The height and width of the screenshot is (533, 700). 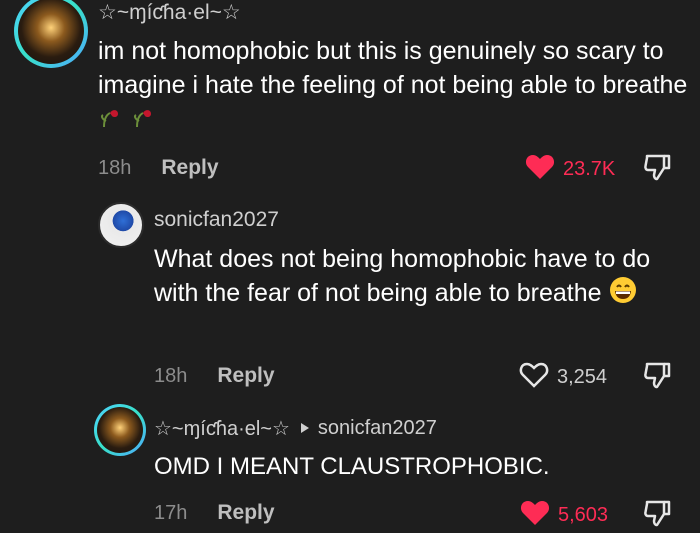 What do you see at coordinates (214, 513) in the screenshot?
I see `comment-meta: 17h Reply` at bounding box center [214, 513].